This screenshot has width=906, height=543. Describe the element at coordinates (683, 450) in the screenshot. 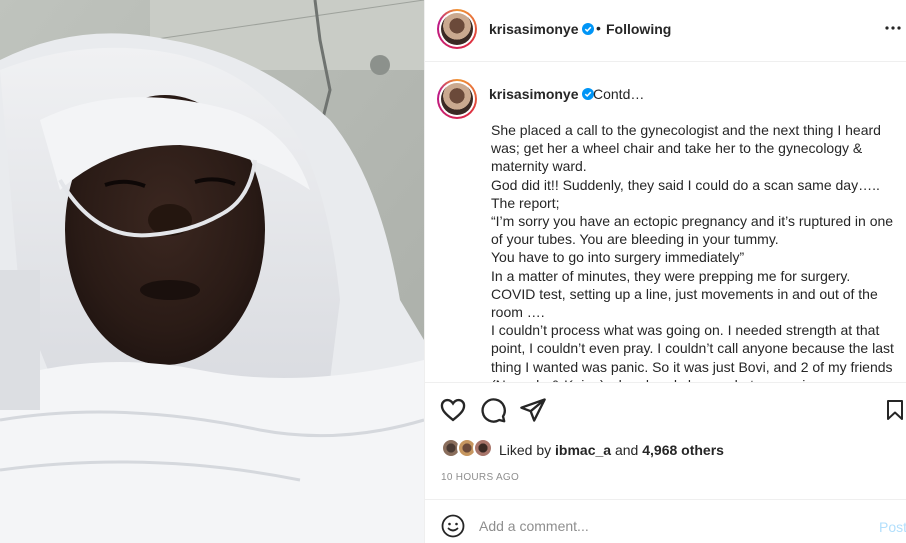

I see `likes-count: 4,968 others` at that location.